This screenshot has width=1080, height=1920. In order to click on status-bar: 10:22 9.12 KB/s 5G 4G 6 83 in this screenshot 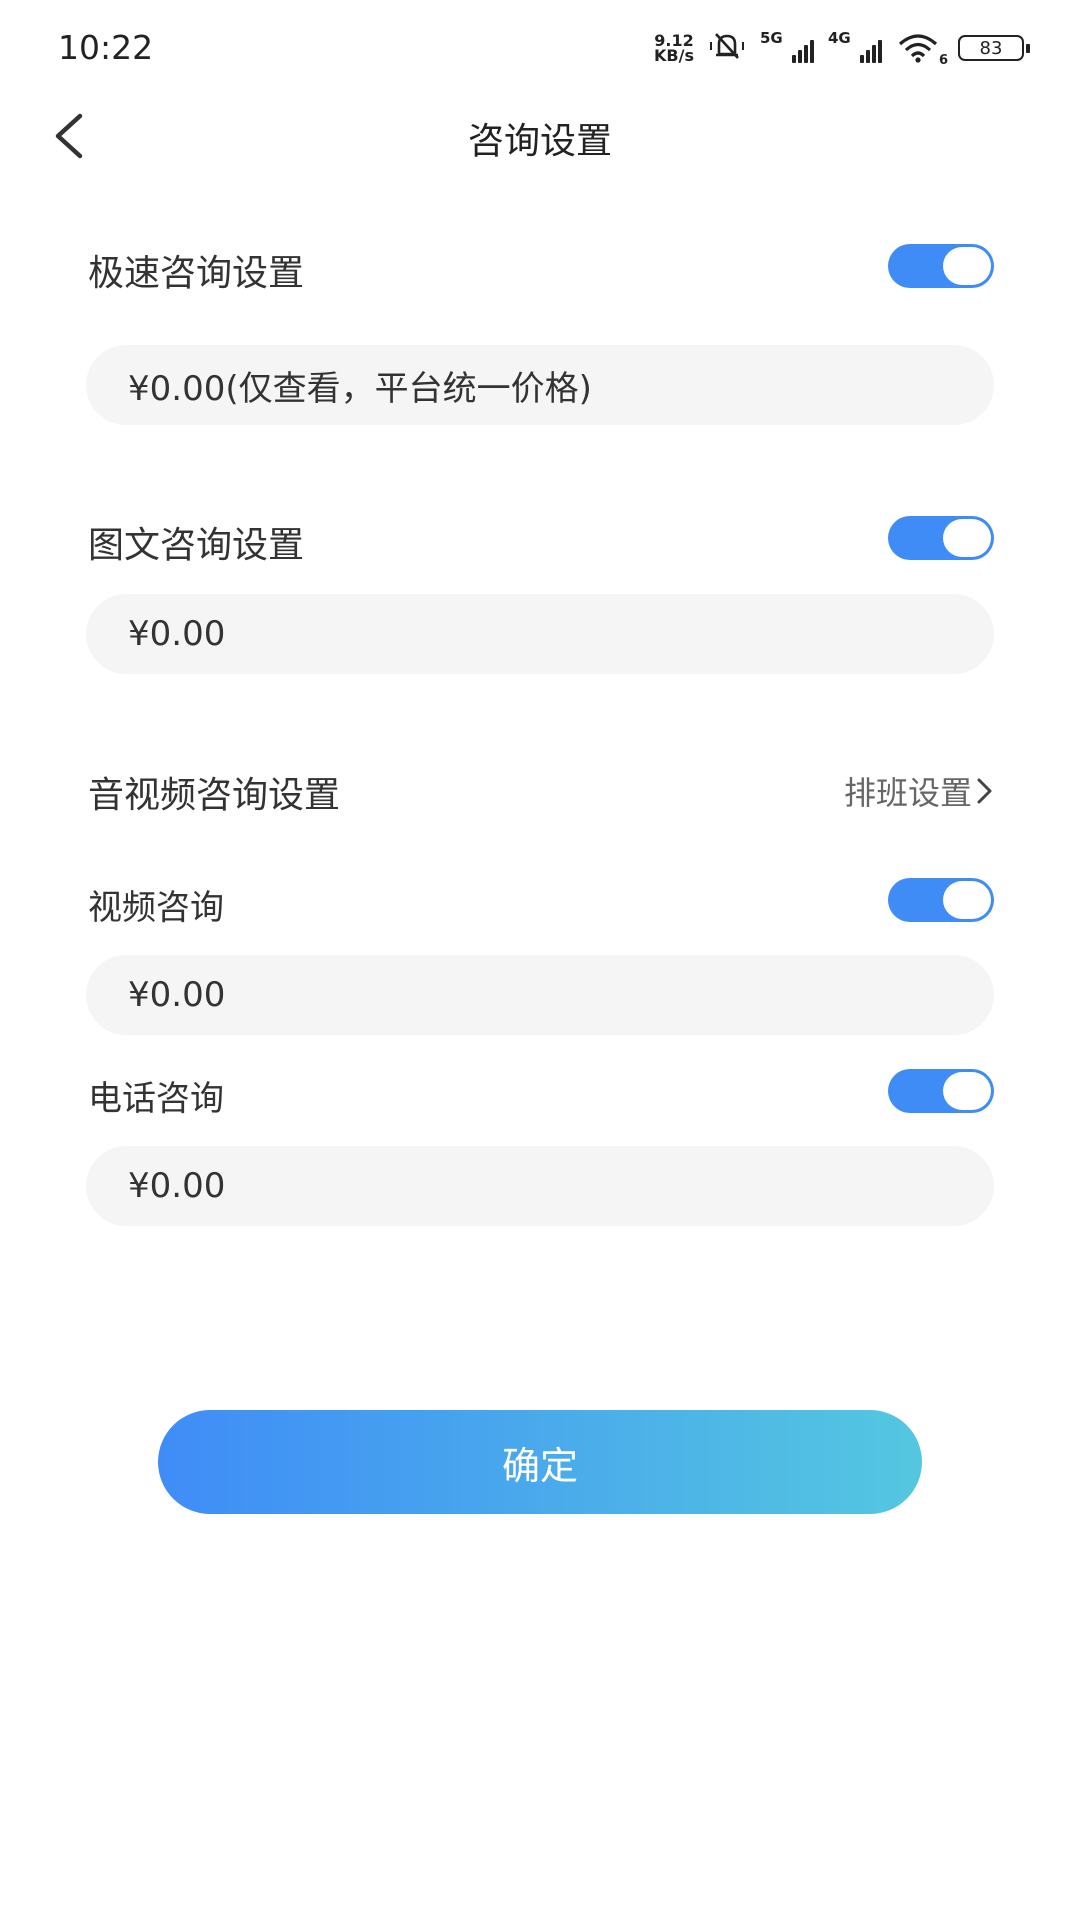, I will do `click(540, 50)`.